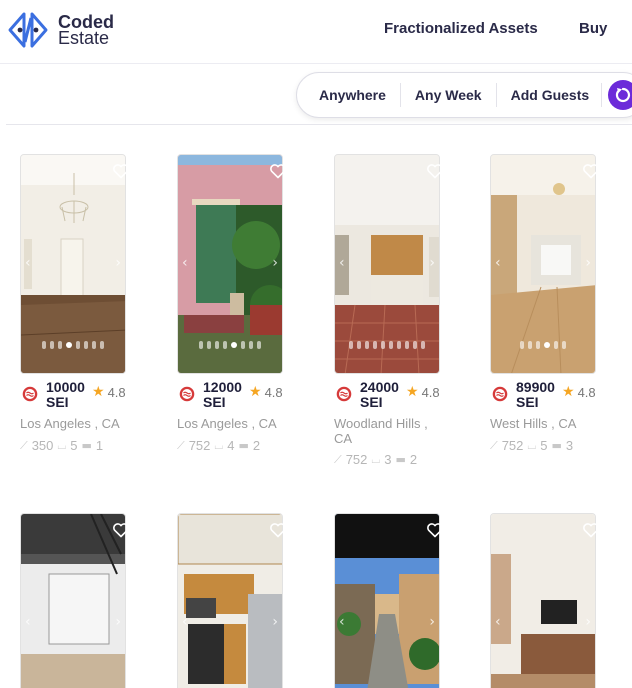  I want to click on listing-price: 89900 SEI, so click(541, 395).